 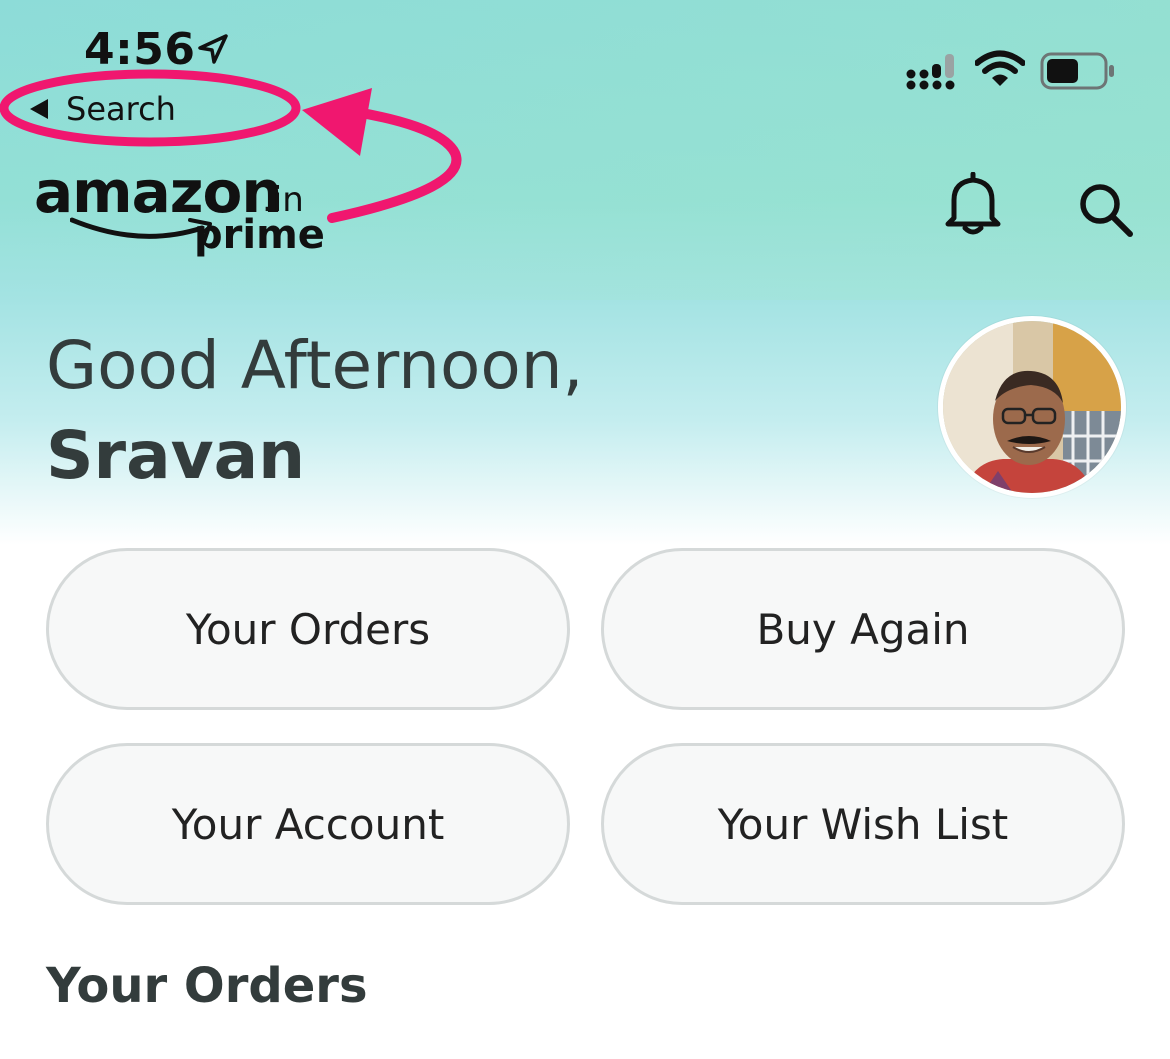 What do you see at coordinates (213, 49) in the screenshot?
I see `location-arrow-icon` at bounding box center [213, 49].